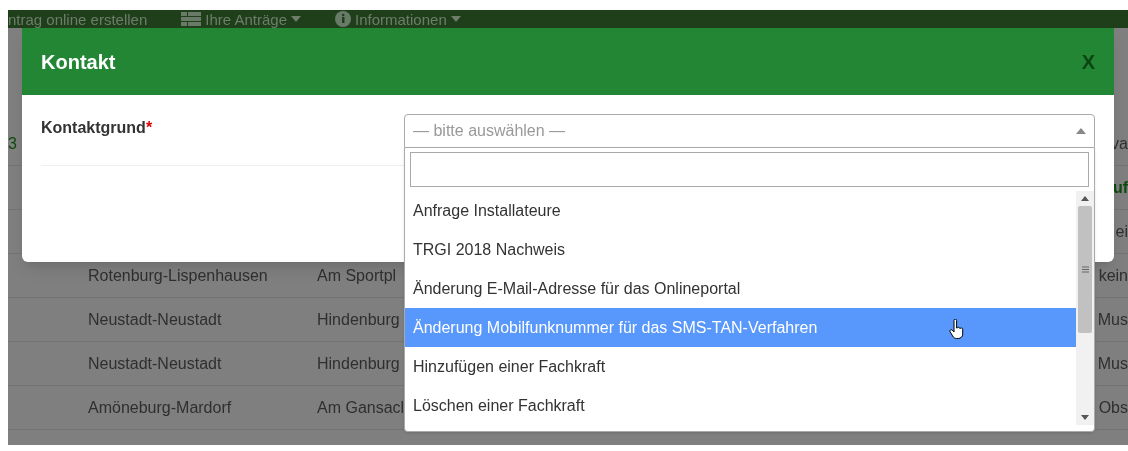 The width and height of the screenshot is (1128, 451). I want to click on close-button: X, so click(1088, 61).